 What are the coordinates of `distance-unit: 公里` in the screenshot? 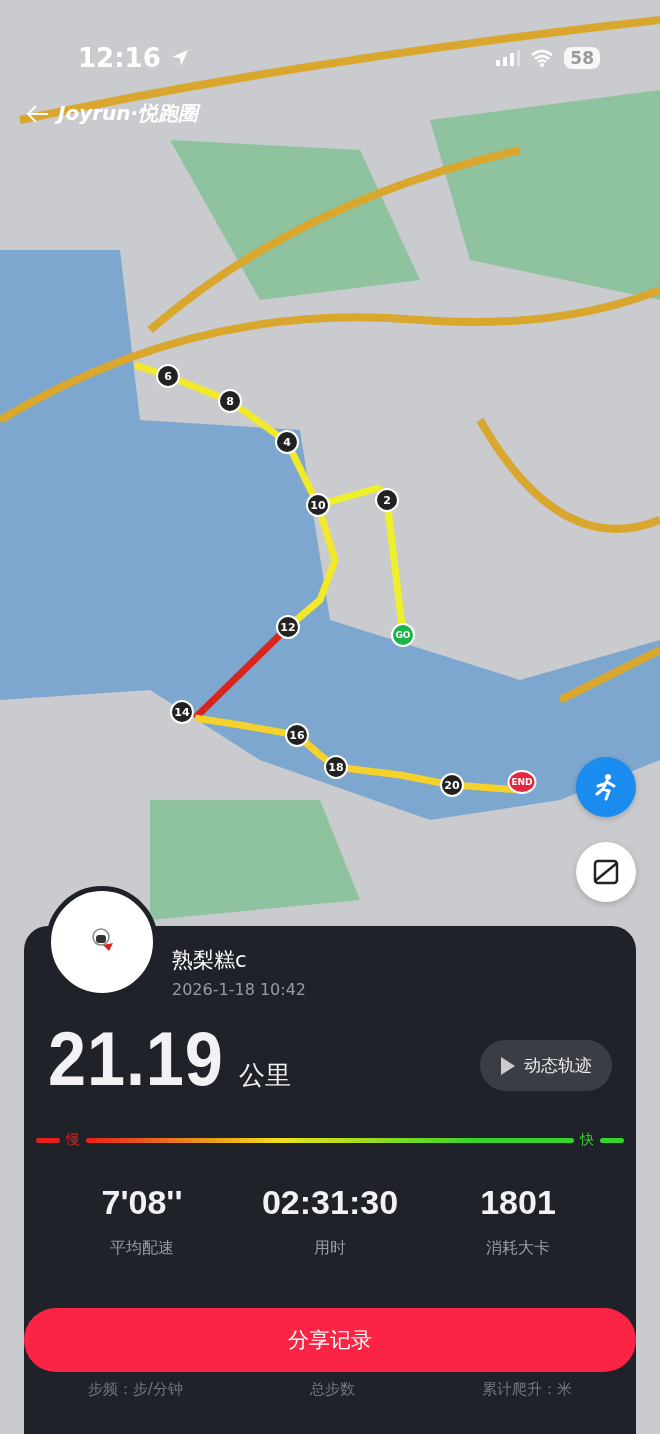 It's located at (265, 1075).